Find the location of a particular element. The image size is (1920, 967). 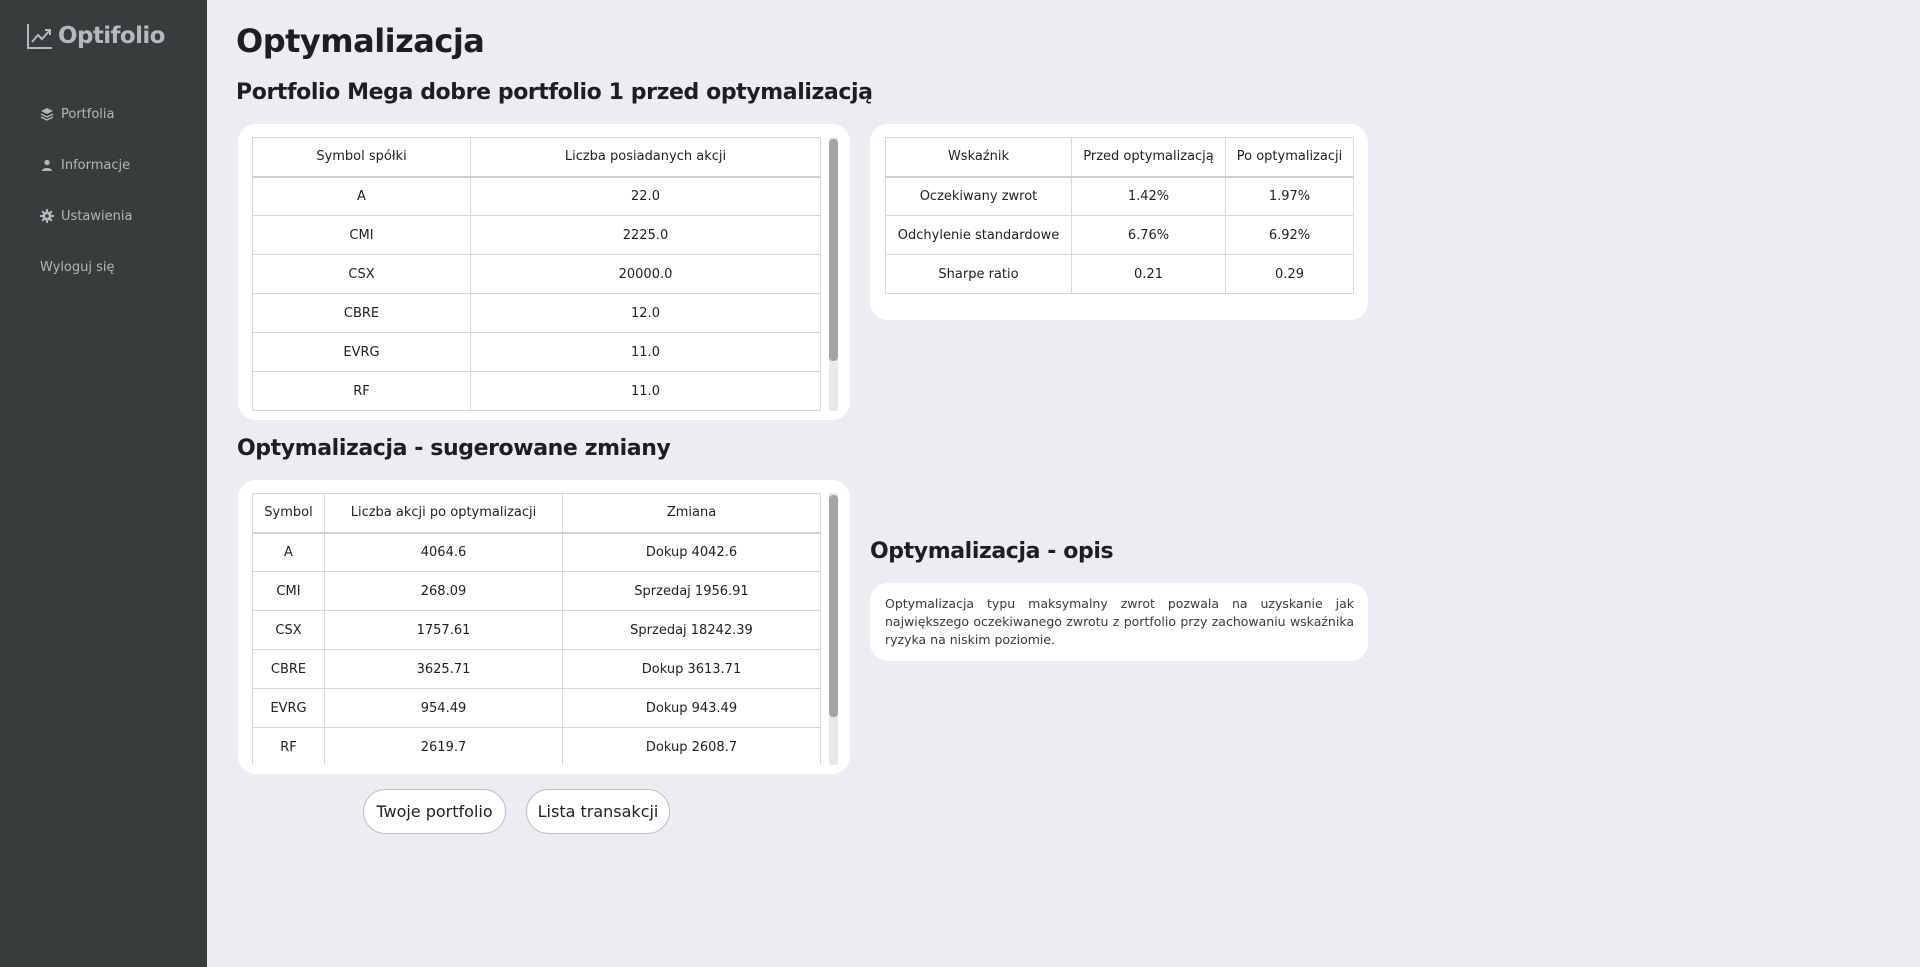

cell-metric: Oczekiwany zwrot is located at coordinates (978, 196).